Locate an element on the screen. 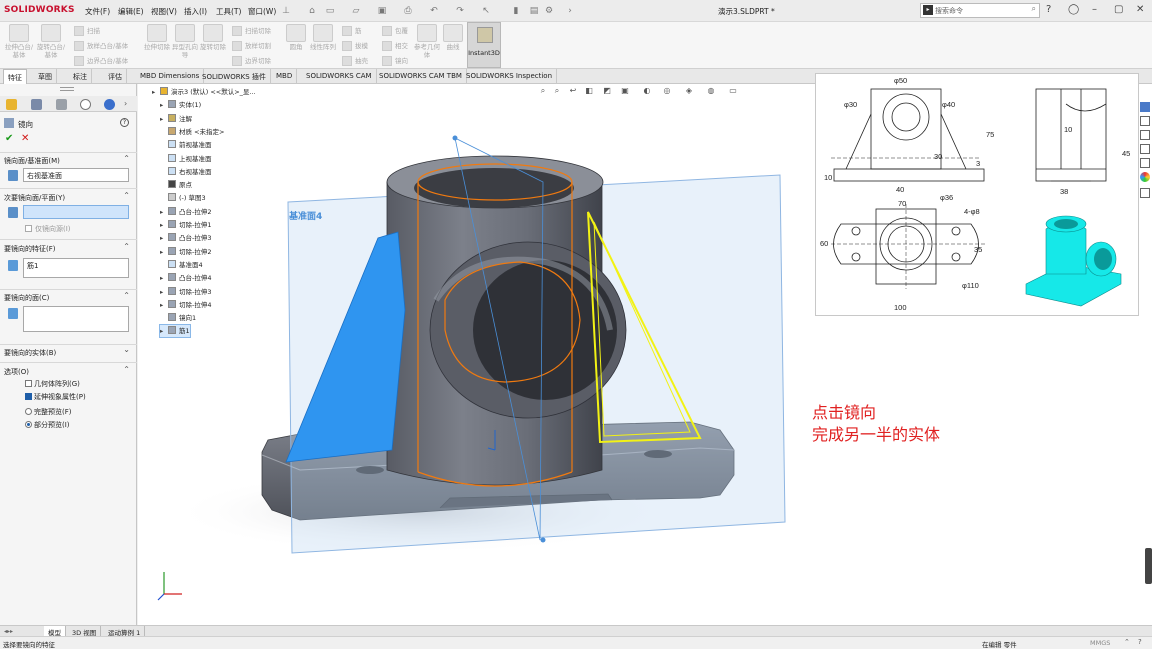  loft-button: 放样凸台/基体 is located at coordinates (101, 45).